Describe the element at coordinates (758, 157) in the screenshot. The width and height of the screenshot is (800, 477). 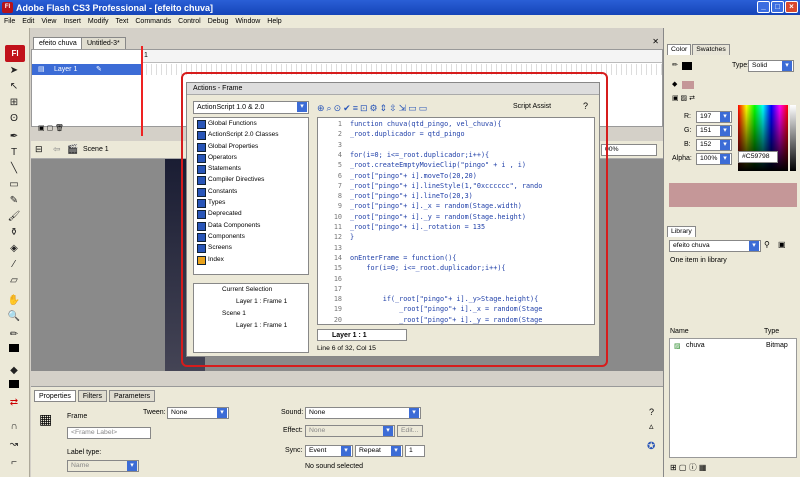
I see `hex-input: #C59798` at that location.